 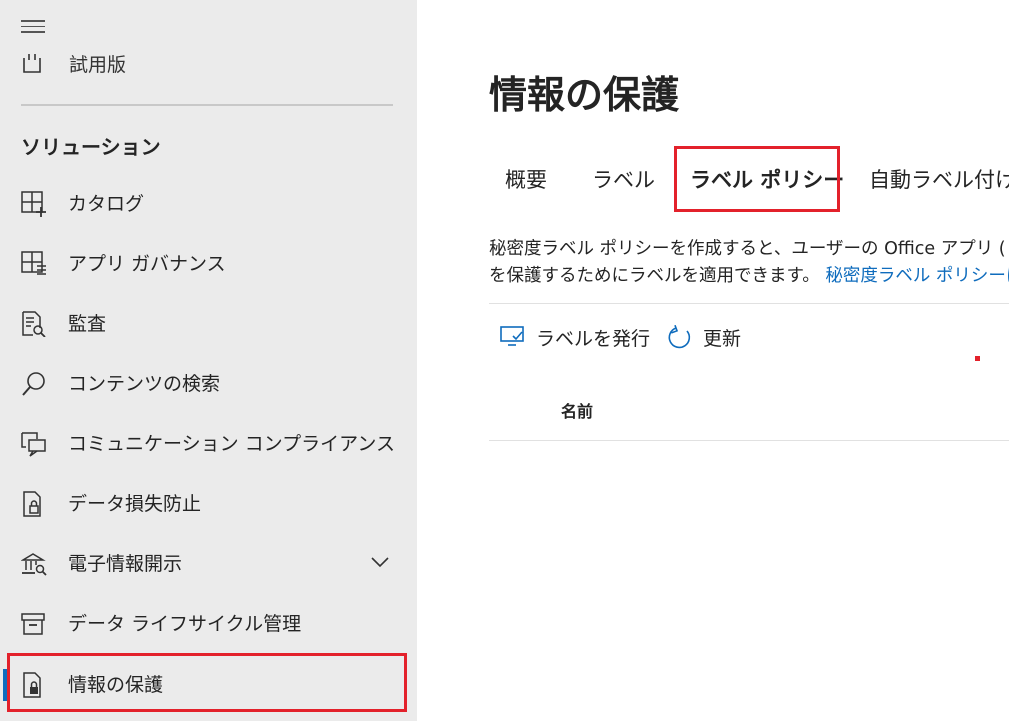 What do you see at coordinates (34, 444) in the screenshot?
I see `communication-compliance-icon` at bounding box center [34, 444].